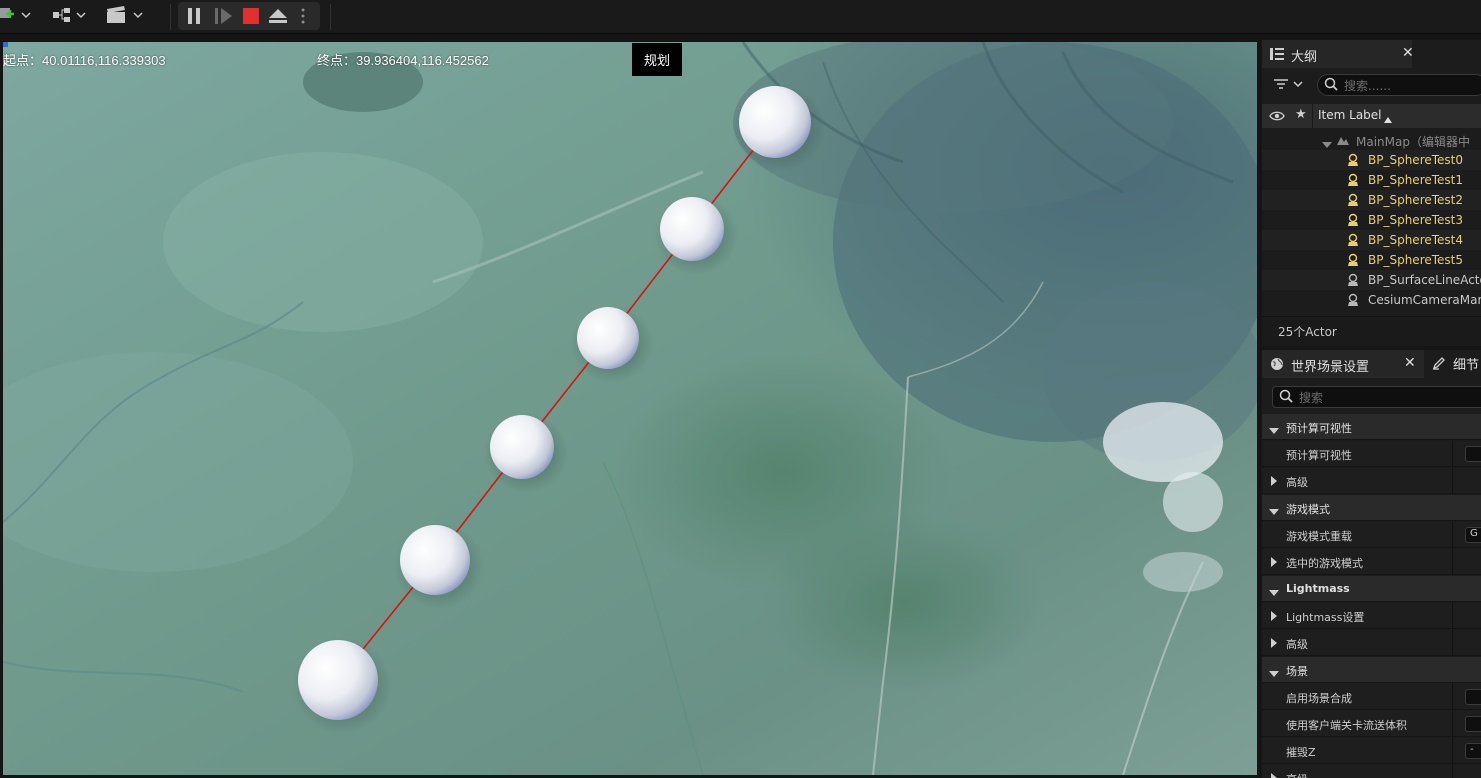 Image resolution: width=1481 pixels, height=778 pixels. Describe the element at coordinates (1371, 508) in the screenshot. I see `property-category: 游戏模式` at that location.